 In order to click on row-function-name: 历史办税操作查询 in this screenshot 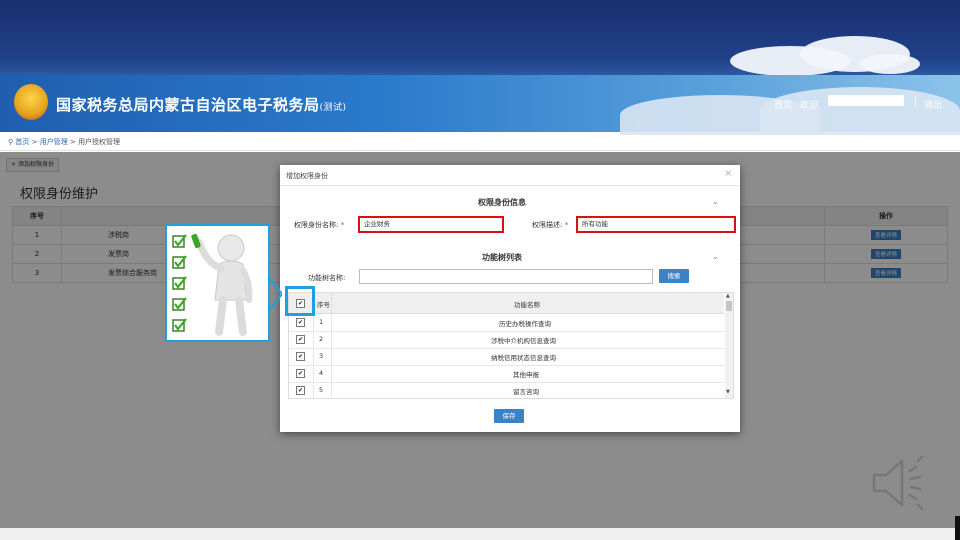, I will do `click(525, 324)`.